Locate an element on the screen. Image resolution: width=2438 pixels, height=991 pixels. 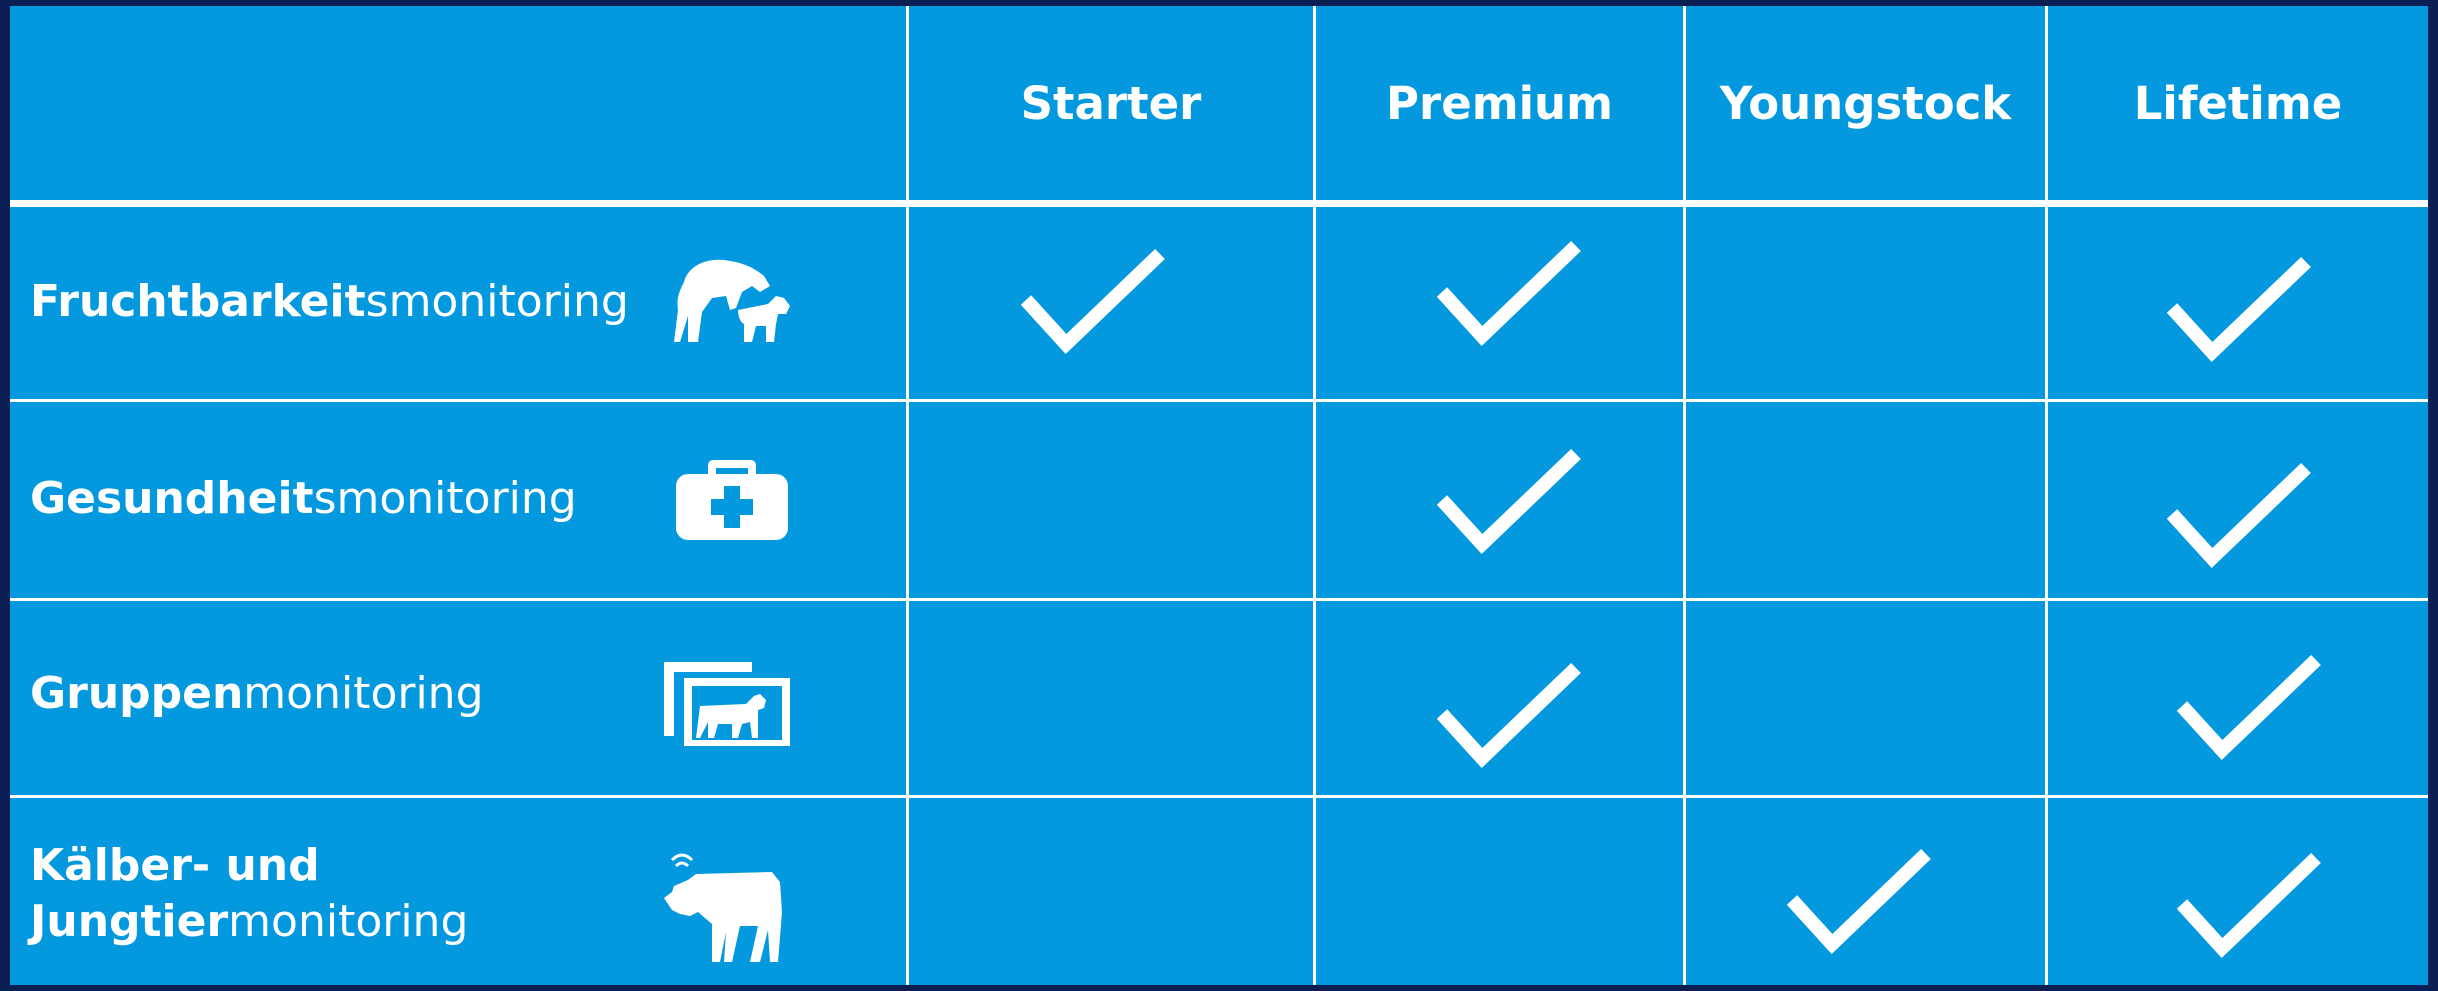
row-label-bold: Gesundheit is located at coordinates (172, 498).